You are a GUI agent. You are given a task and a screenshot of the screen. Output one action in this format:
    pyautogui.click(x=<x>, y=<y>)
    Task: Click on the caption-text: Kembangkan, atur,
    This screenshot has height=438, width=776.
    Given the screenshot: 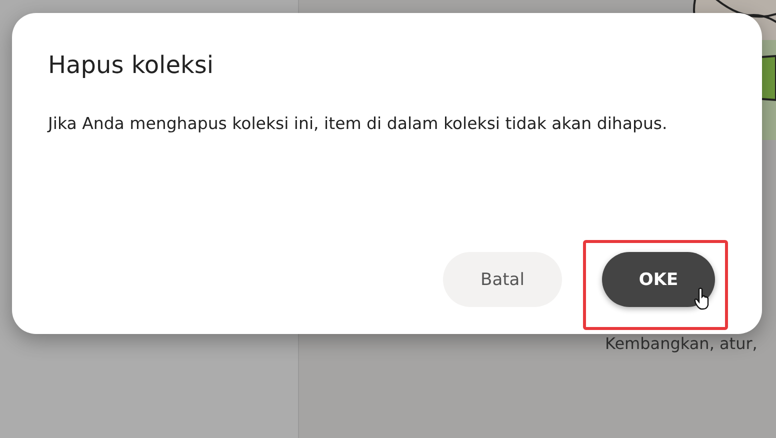 What is the action you would take?
    pyautogui.click(x=681, y=343)
    